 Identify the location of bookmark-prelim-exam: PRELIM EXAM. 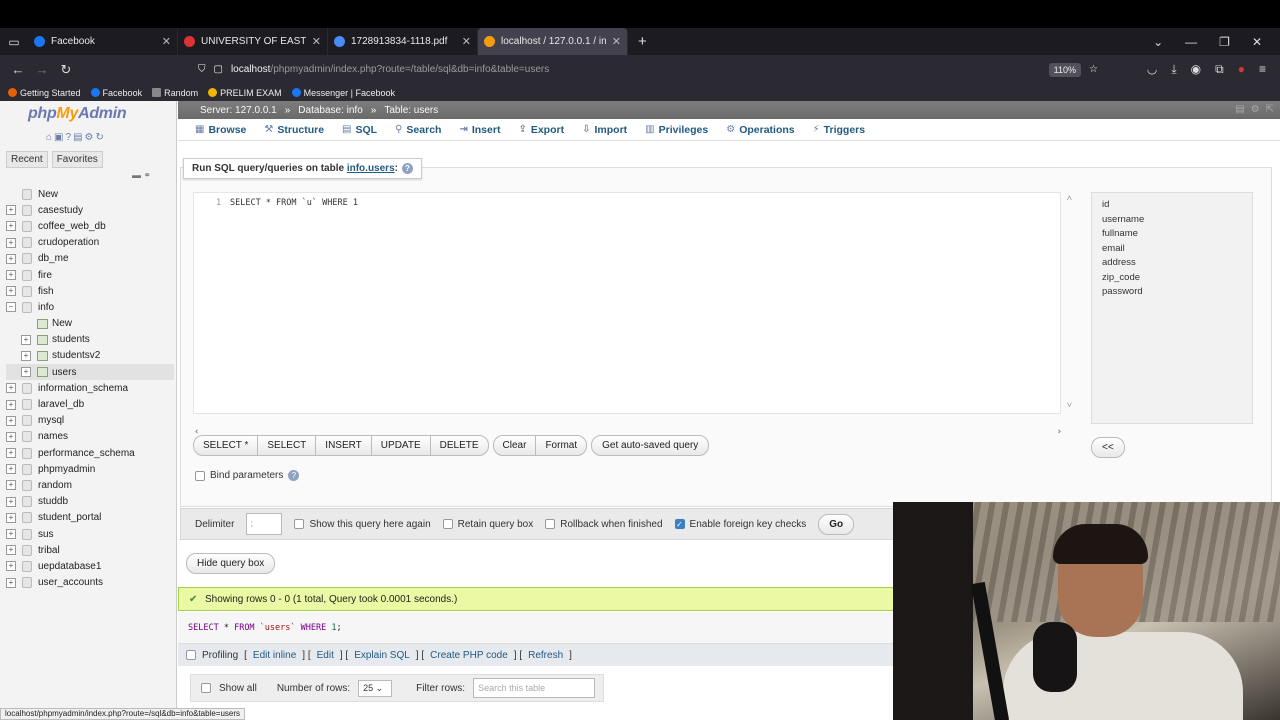
(245, 93).